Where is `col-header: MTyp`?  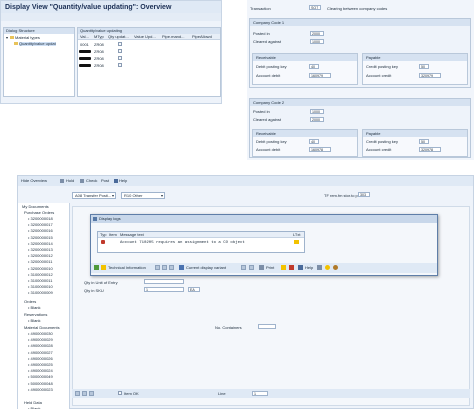 col-header: MTyp is located at coordinates (99, 37).